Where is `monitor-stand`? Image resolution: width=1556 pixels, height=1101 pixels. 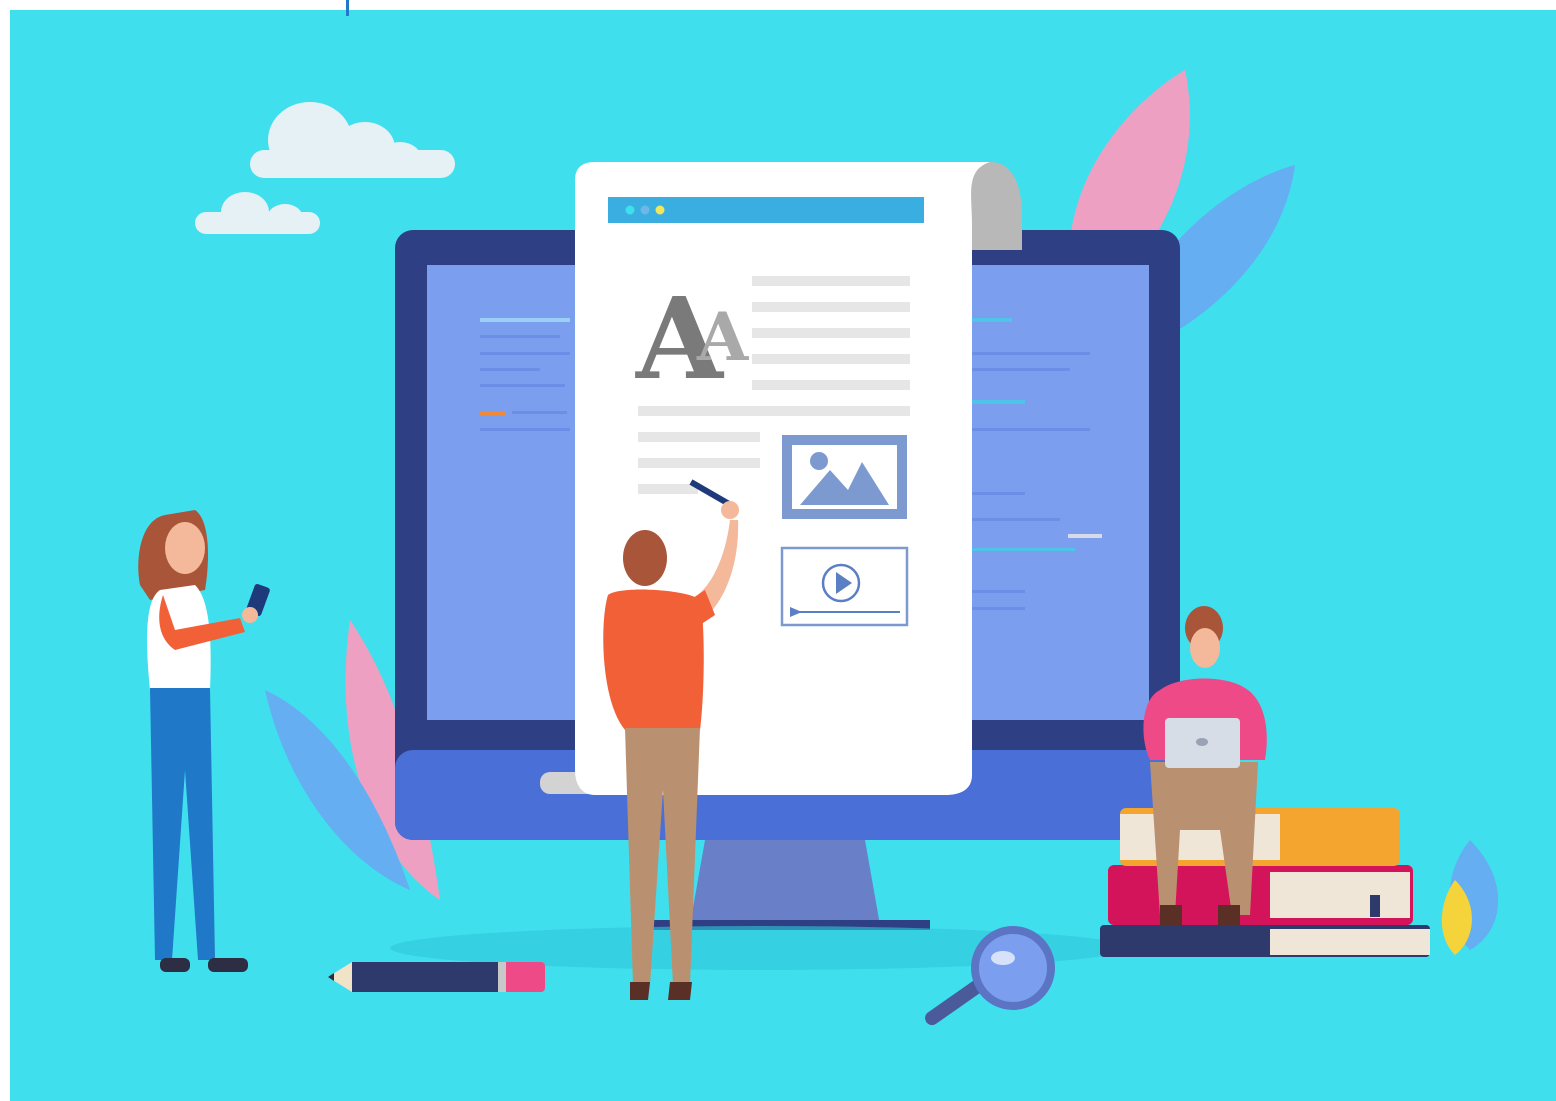 monitor-stand is located at coordinates (785, 882).